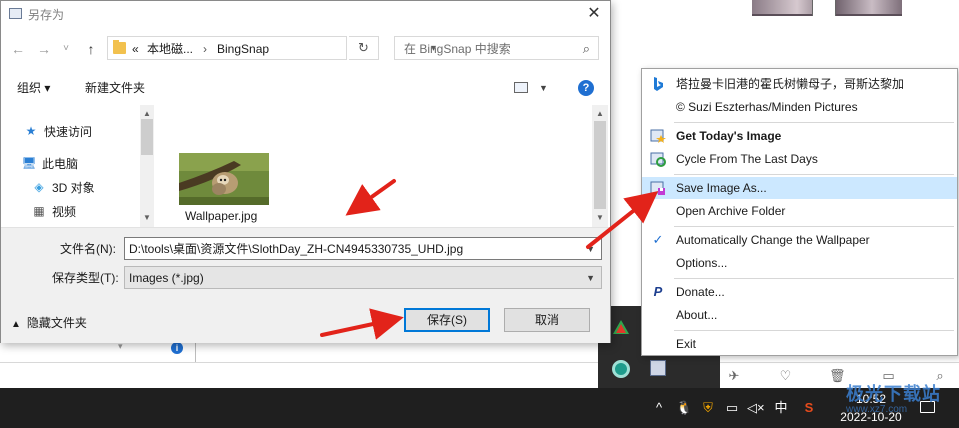  What do you see at coordinates (479, 362) in the screenshot?
I see `background-divider` at bounding box center [479, 362].